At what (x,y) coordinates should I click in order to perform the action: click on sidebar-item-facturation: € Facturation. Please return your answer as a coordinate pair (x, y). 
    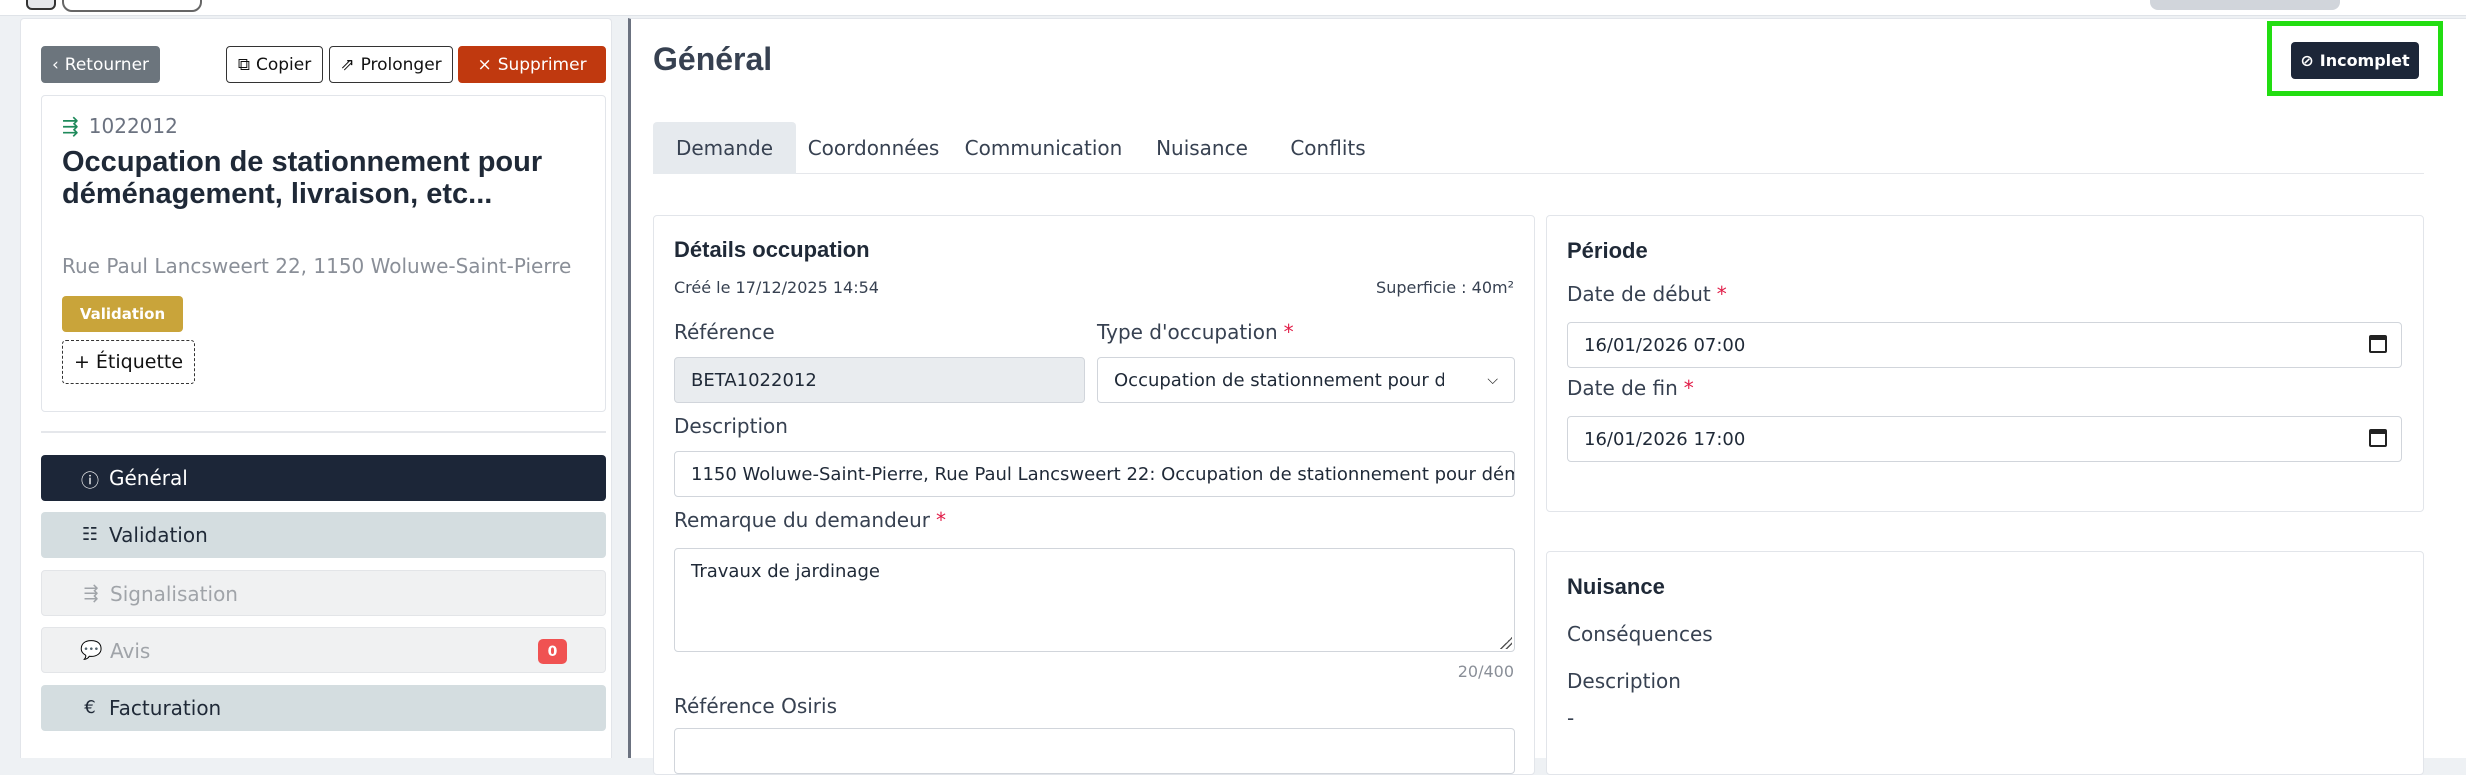
    Looking at the image, I should click on (323, 708).